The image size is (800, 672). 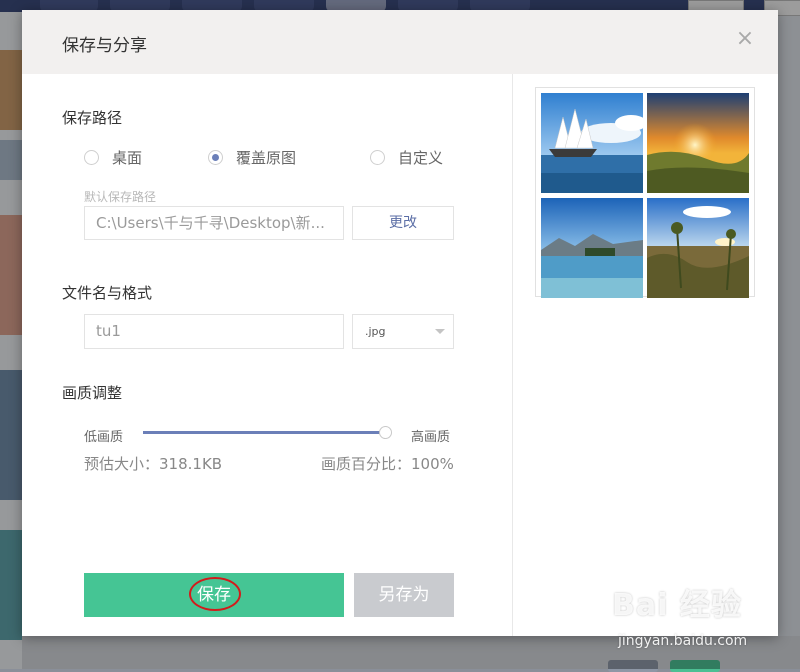 What do you see at coordinates (745, 39) in the screenshot?
I see `close-icon: ×` at bounding box center [745, 39].